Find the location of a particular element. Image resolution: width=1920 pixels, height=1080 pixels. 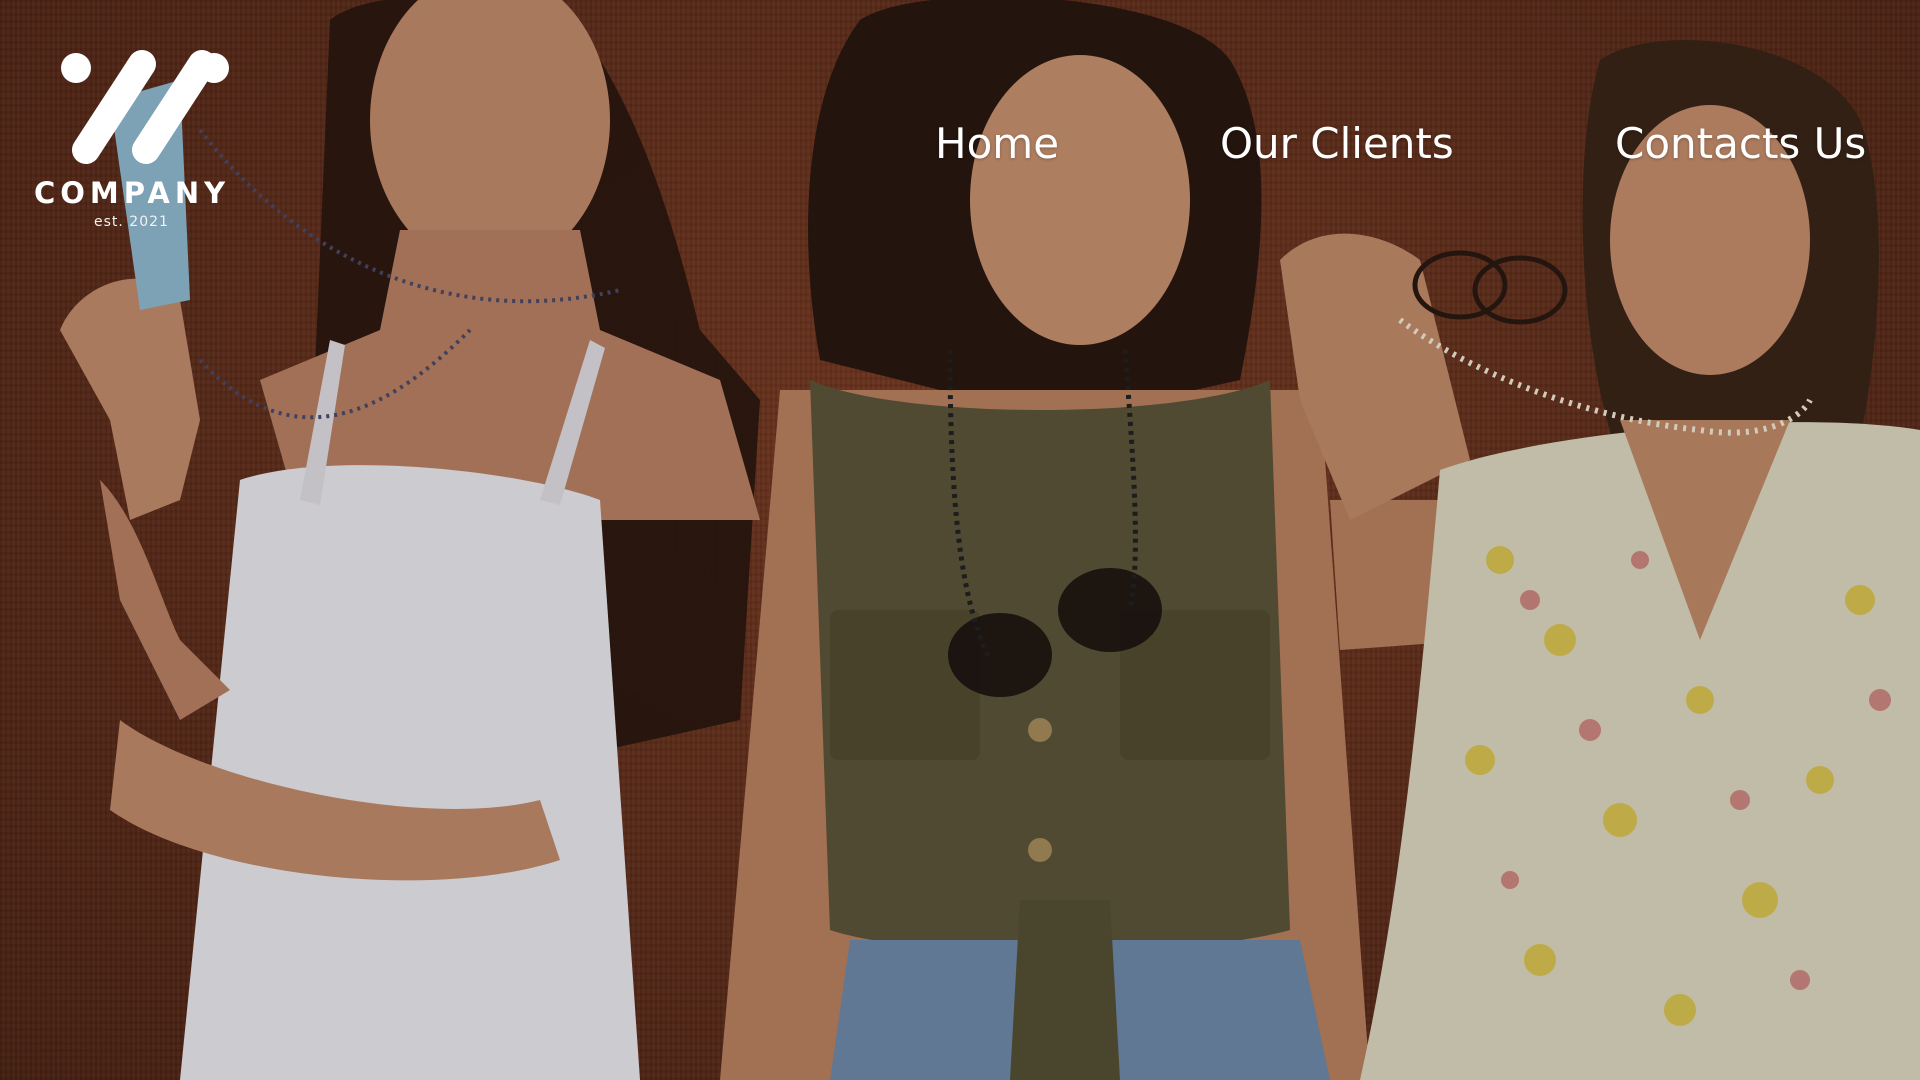

main-nav: Home Our Clients Contacts Us is located at coordinates (960, 146).